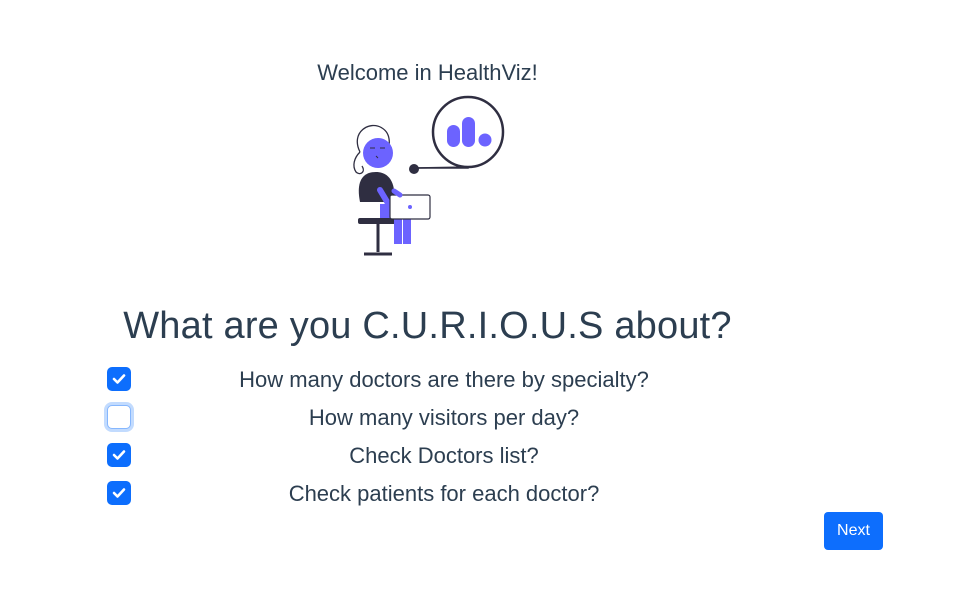 The height and width of the screenshot is (615, 959). I want to click on person-with-laptop-chart-illustration, so click(425, 174).